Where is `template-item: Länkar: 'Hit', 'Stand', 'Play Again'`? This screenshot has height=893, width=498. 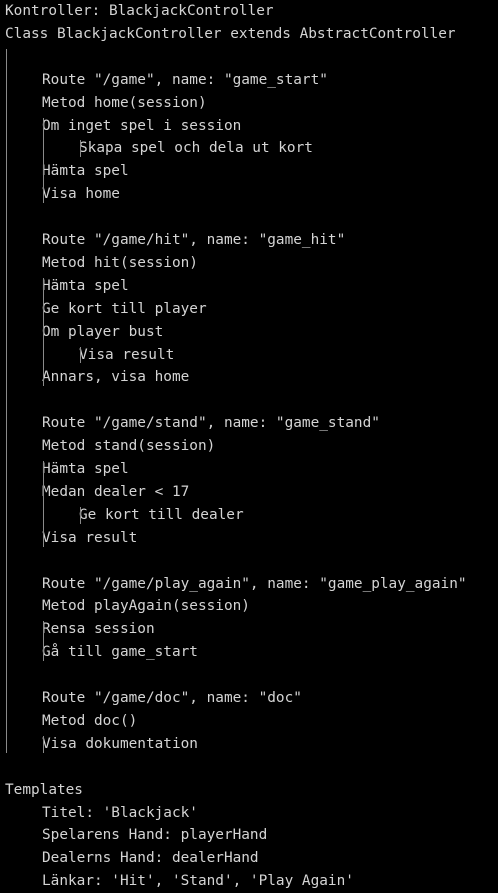
template-item: Länkar: 'Hit', 'Stand', 'Play Again' is located at coordinates (198, 881).